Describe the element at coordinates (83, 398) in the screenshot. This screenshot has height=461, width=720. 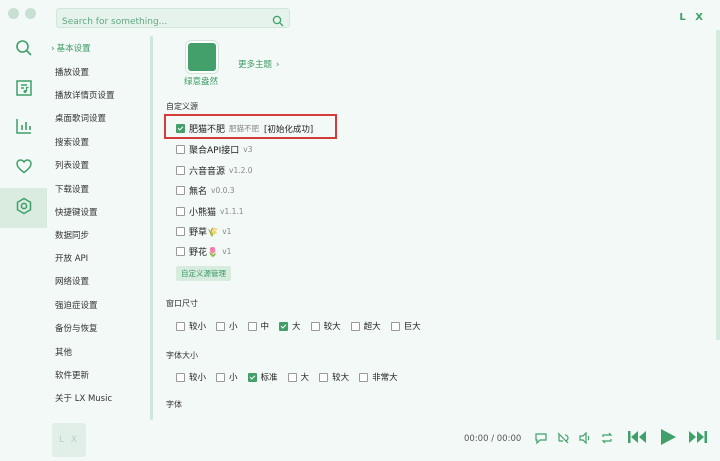
I see `sidebar-item-about: 关于 LX Music` at that location.